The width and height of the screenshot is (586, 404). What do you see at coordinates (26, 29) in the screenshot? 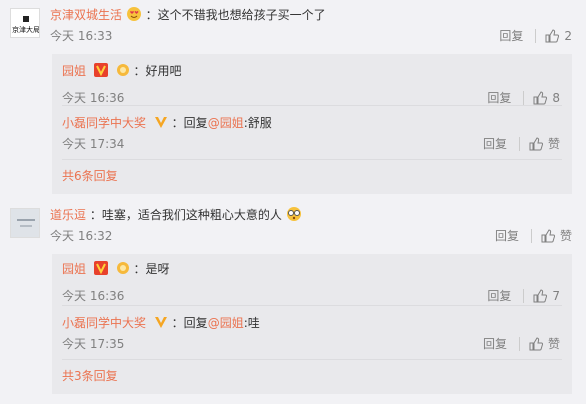
I see `avatar-logo-text: 京津大局` at bounding box center [26, 29].